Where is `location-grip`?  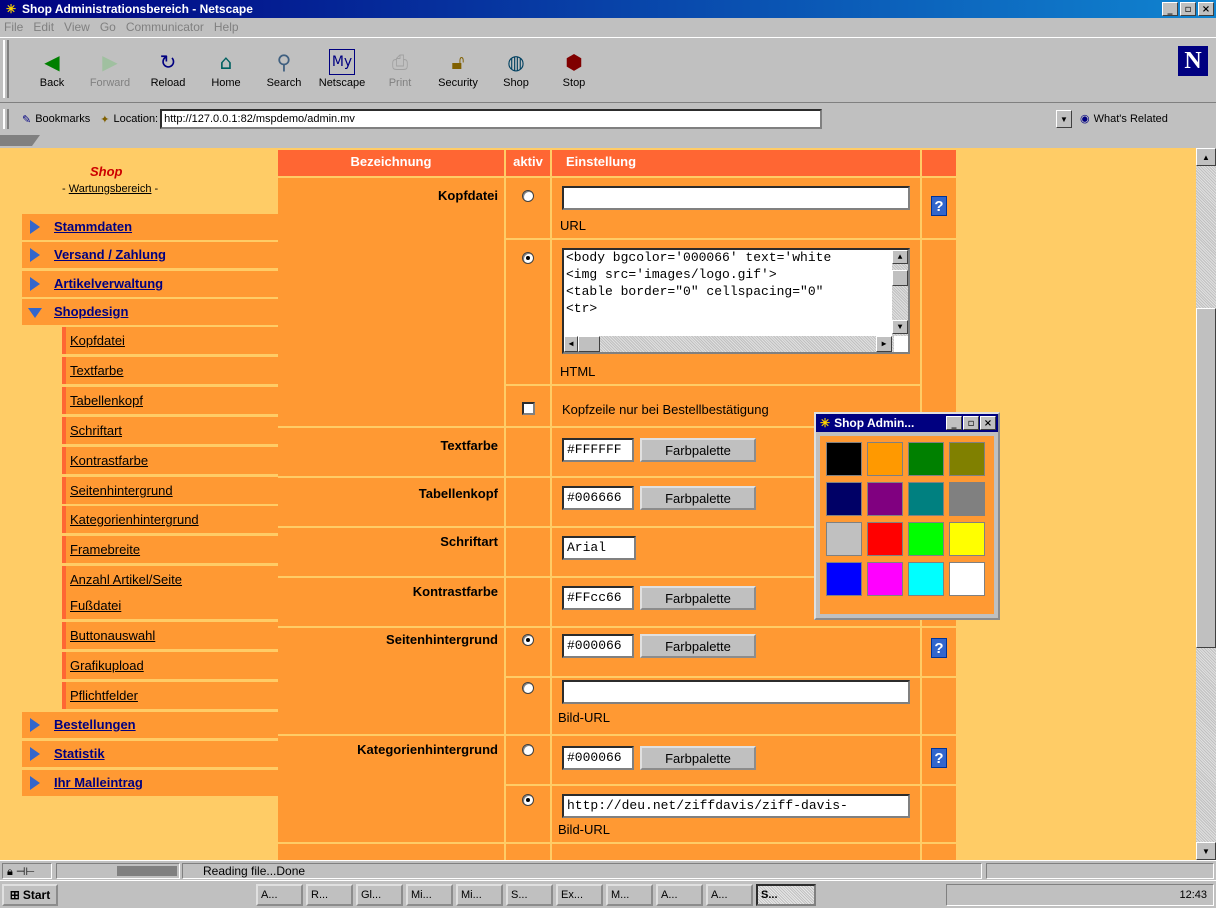 location-grip is located at coordinates (6, 119).